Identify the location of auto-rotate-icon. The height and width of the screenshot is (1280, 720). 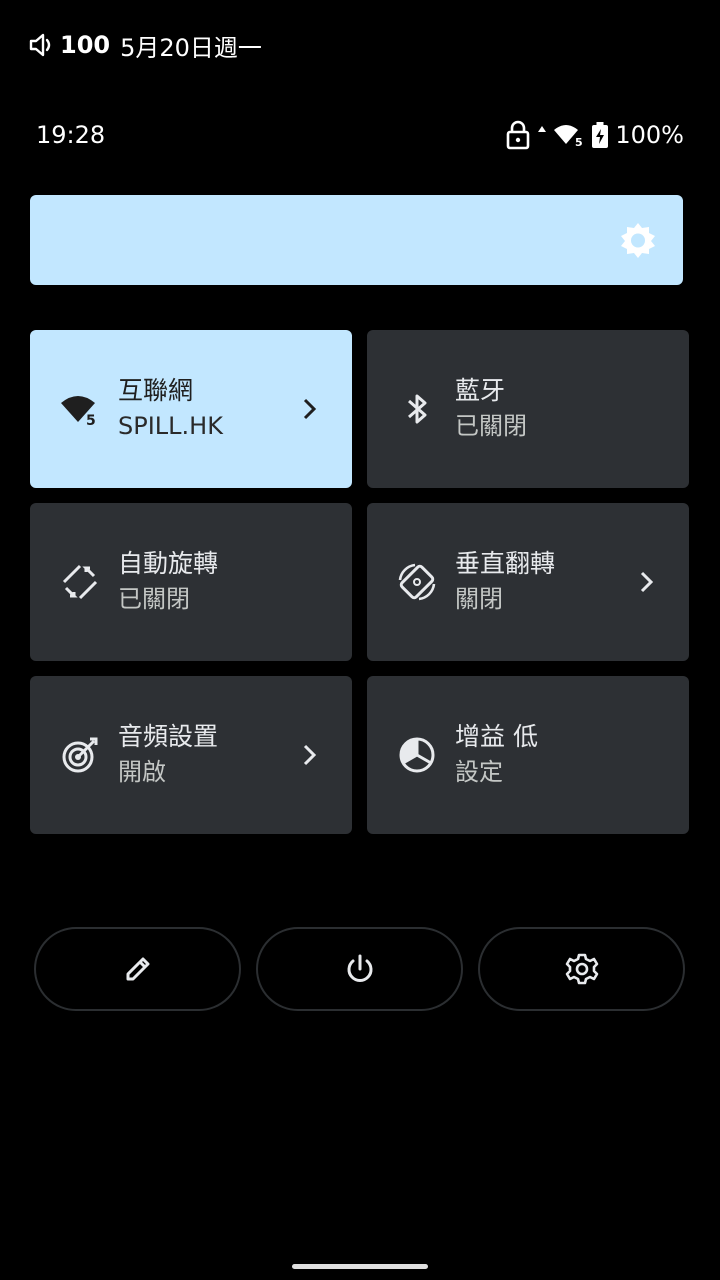
(80, 582).